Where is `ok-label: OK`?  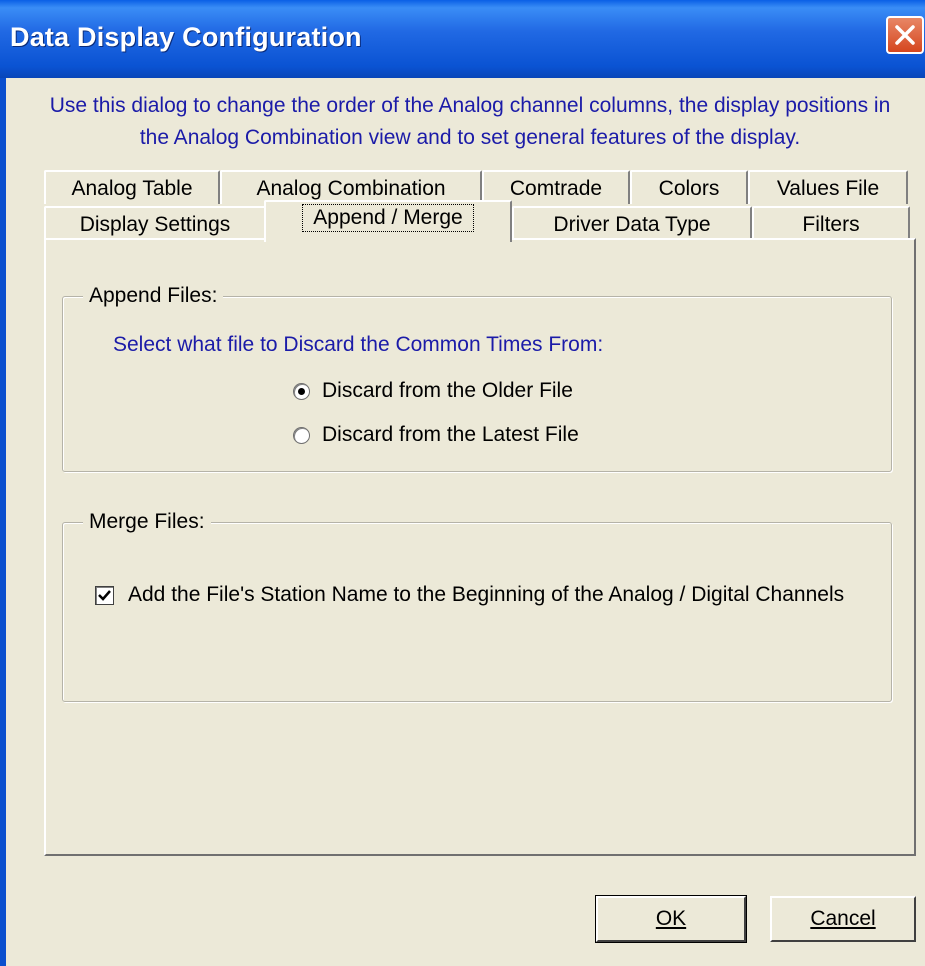
ok-label: OK is located at coordinates (671, 918).